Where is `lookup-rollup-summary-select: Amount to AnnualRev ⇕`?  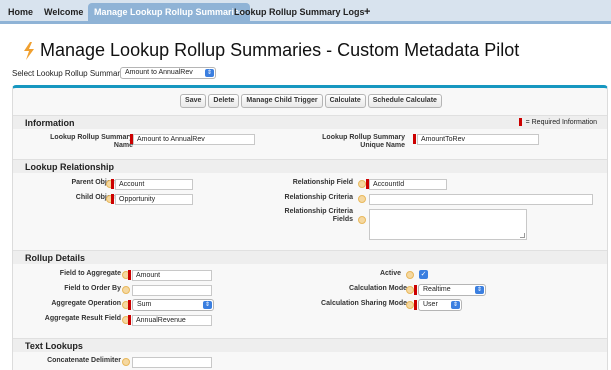 lookup-rollup-summary-select: Amount to AnnualRev ⇕ is located at coordinates (168, 73).